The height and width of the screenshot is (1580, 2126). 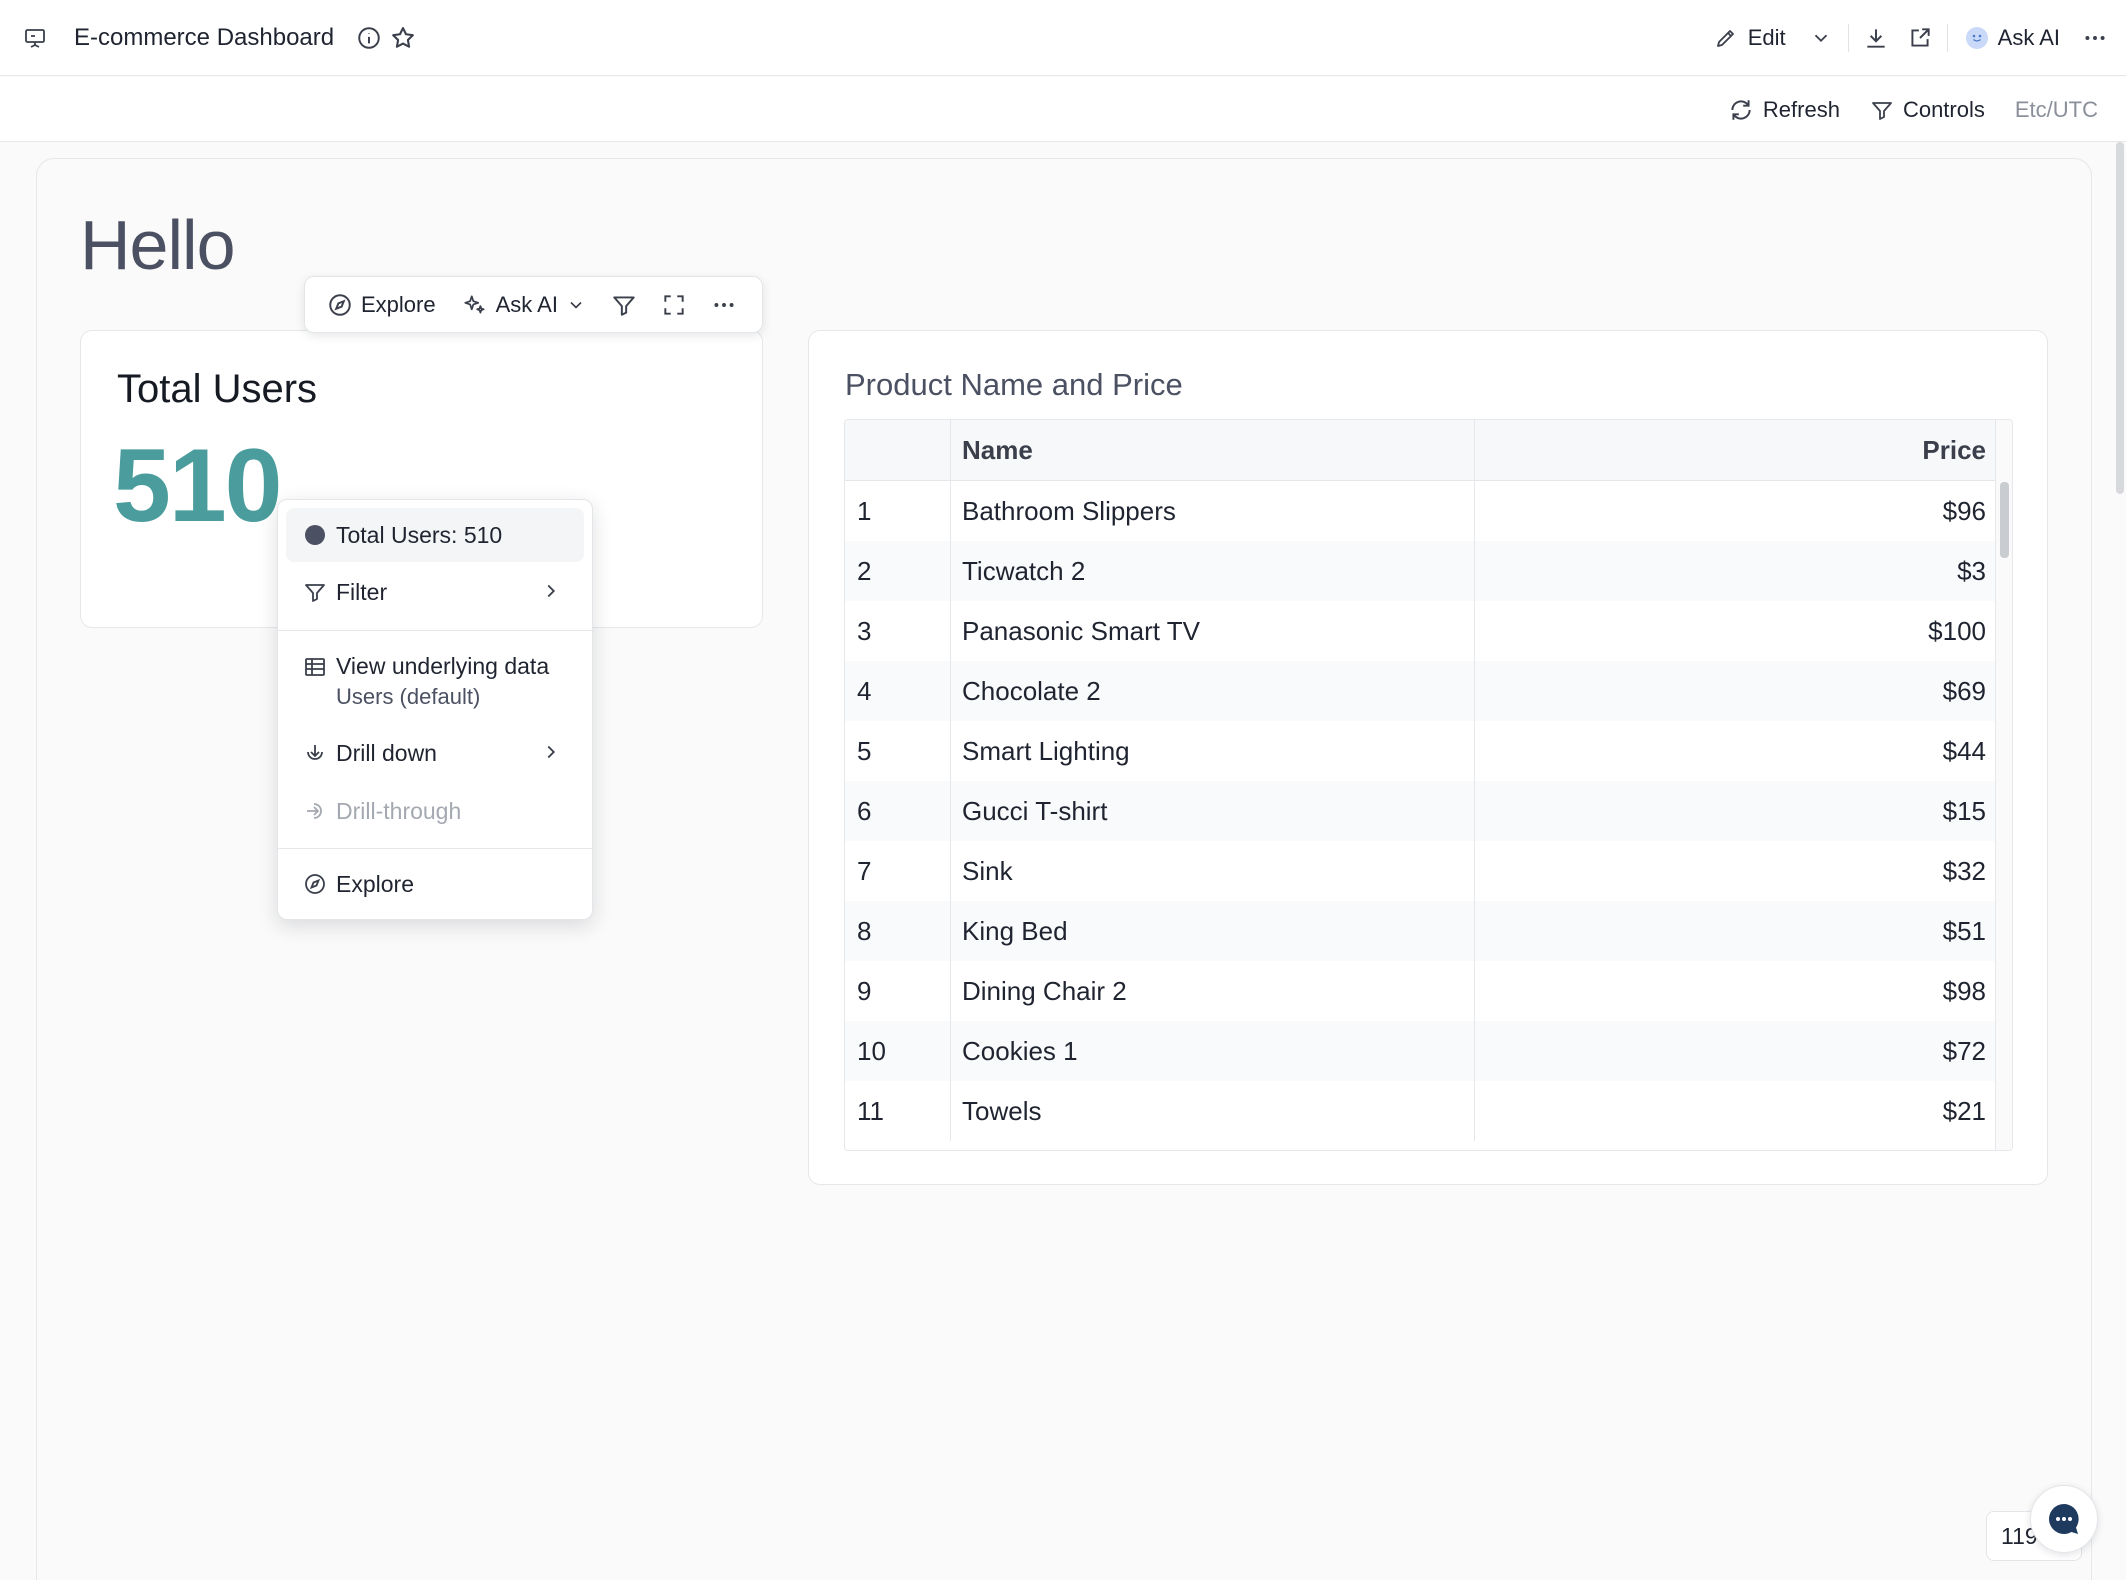 I want to click on menu-item-filter: Filter, so click(x=435, y=592).